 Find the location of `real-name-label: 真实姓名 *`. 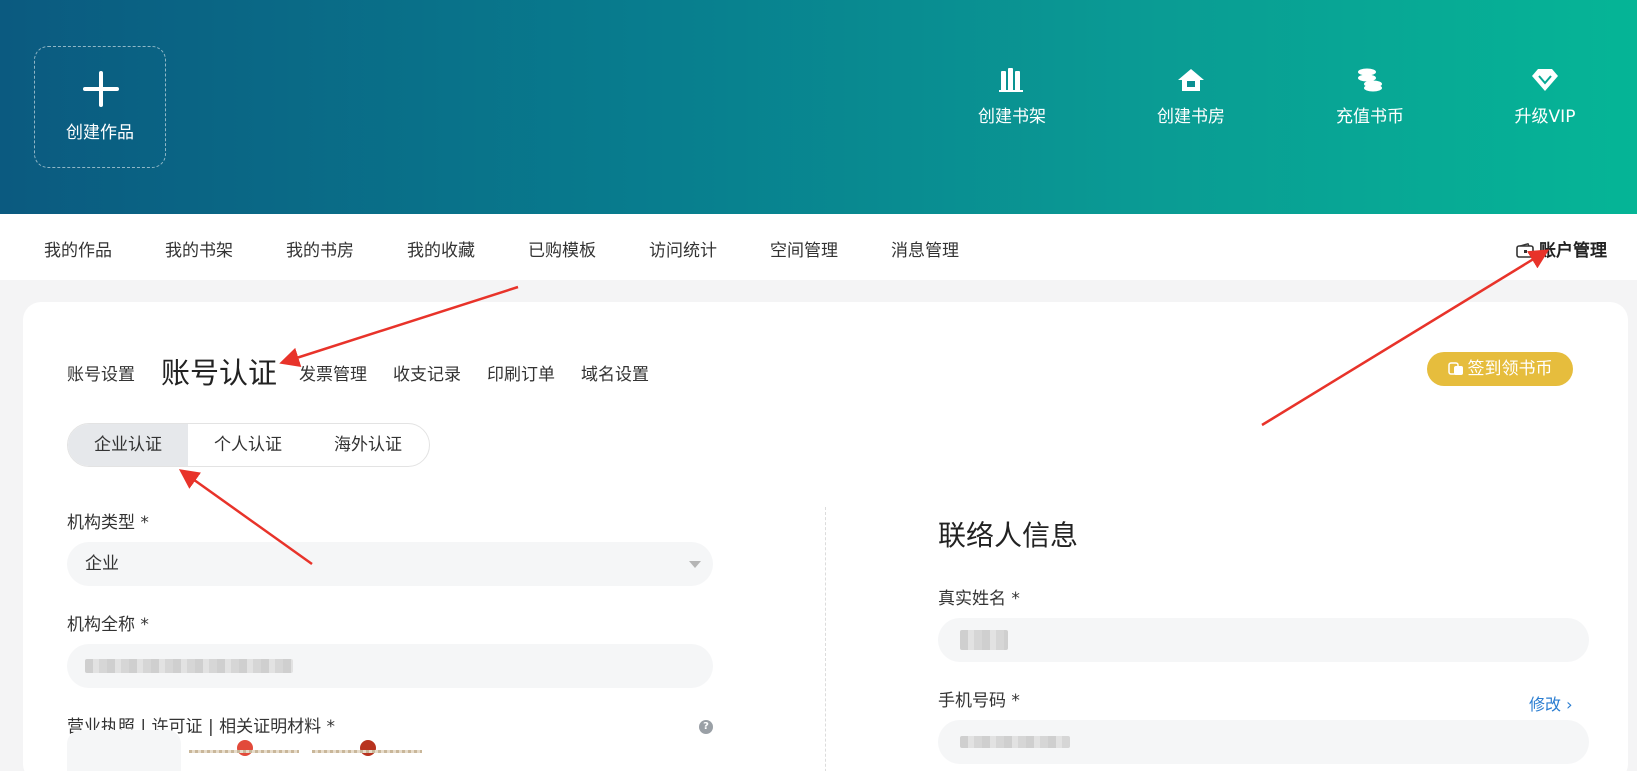

real-name-label: 真实姓名 * is located at coordinates (979, 599).